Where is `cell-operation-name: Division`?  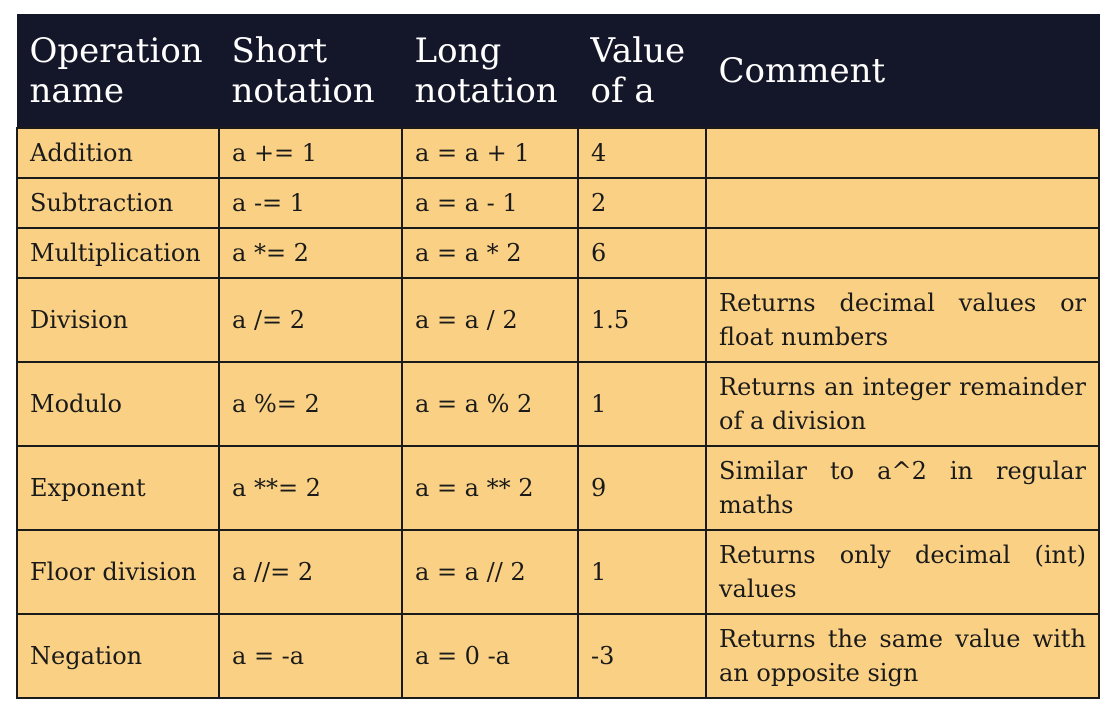 cell-operation-name: Division is located at coordinates (118, 320).